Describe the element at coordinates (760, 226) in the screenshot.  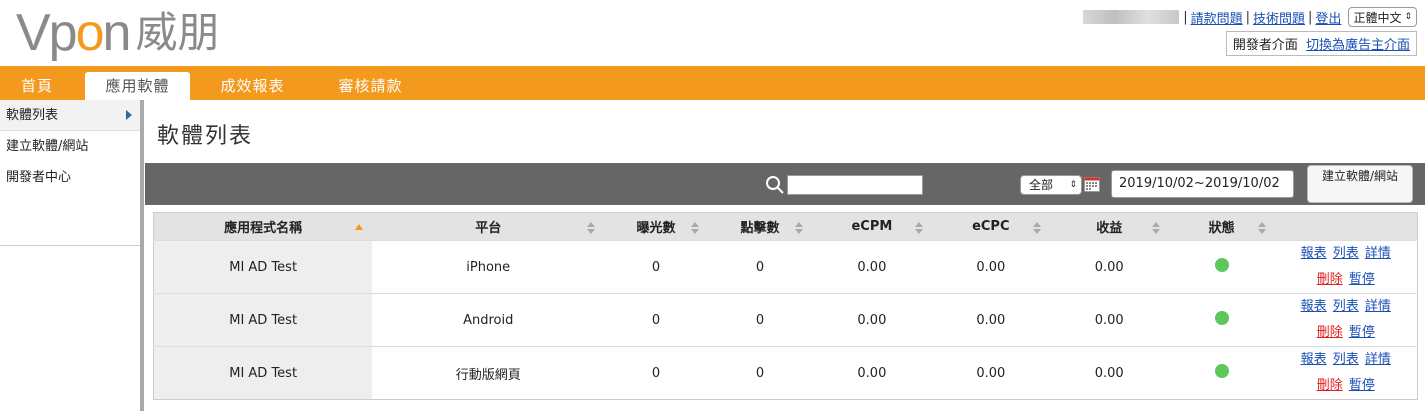
I see `col-header-clicks: 點擊數` at that location.